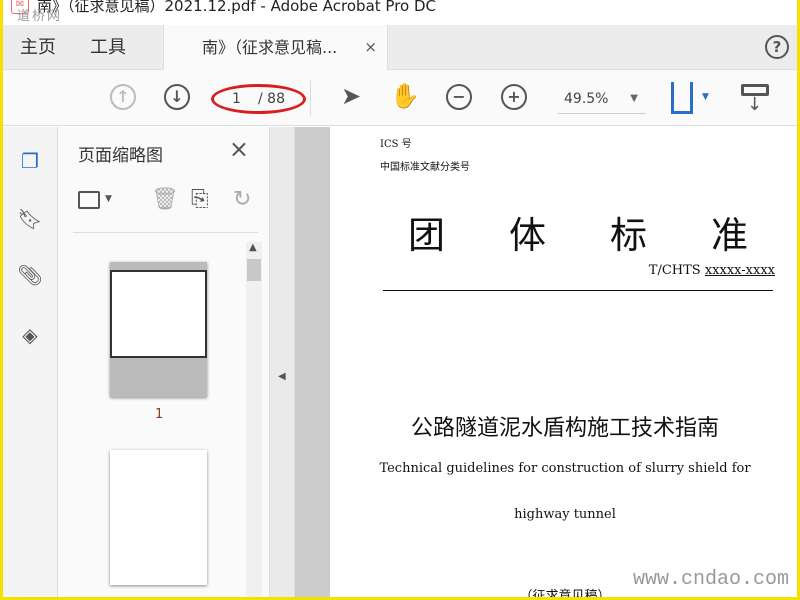  Describe the element at coordinates (676, 270) in the screenshot. I see `code-prefix: T/CHTS` at that location.